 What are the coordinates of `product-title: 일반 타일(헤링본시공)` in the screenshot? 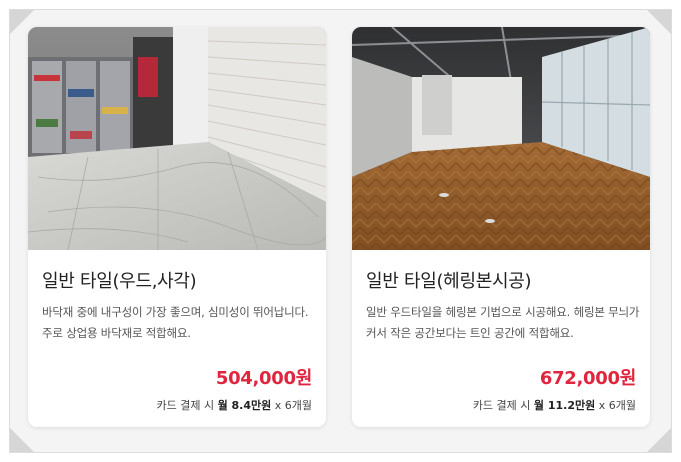 It's located at (449, 281).